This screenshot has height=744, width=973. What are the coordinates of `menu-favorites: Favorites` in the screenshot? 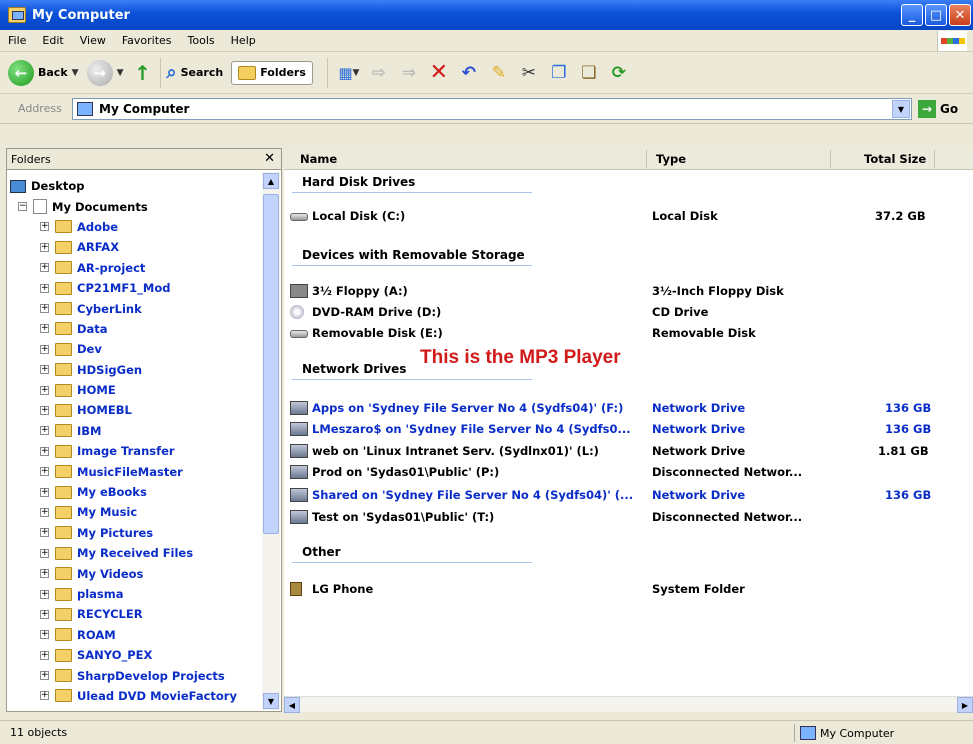 It's located at (147, 40).